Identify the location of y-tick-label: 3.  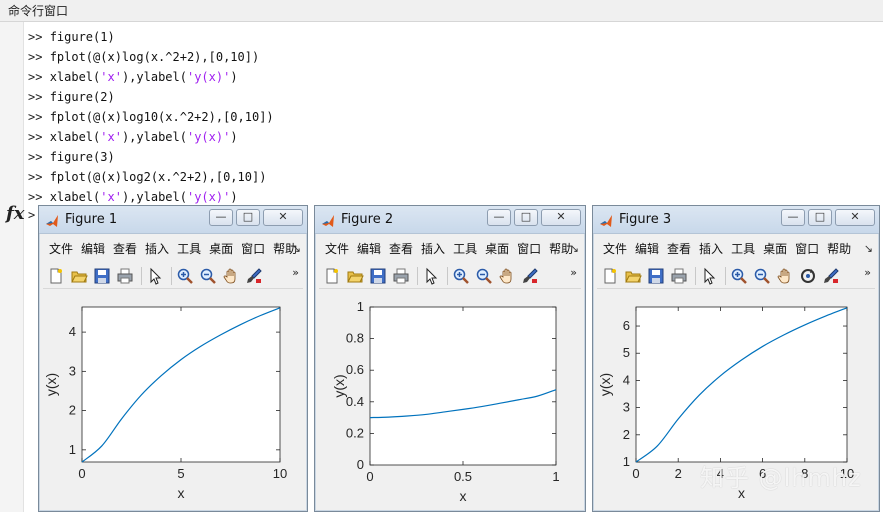
(626, 407).